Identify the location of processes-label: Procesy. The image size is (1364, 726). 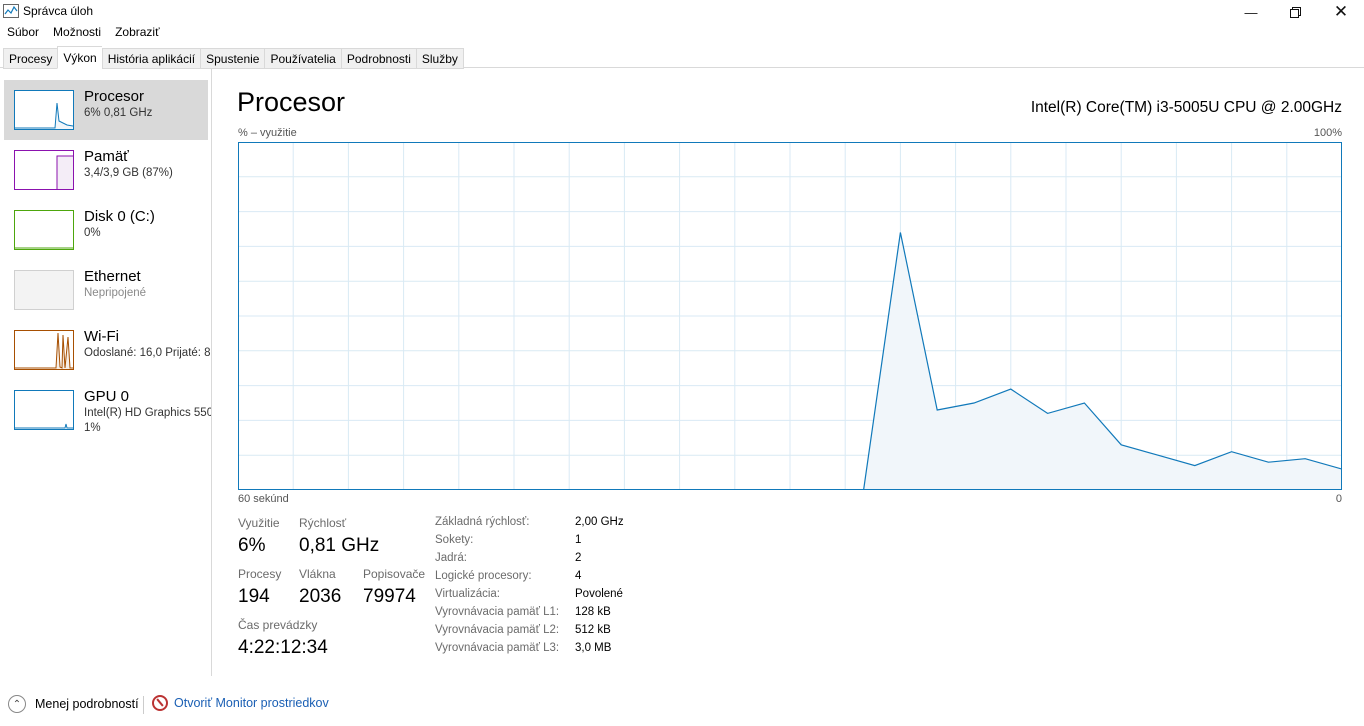
(260, 574).